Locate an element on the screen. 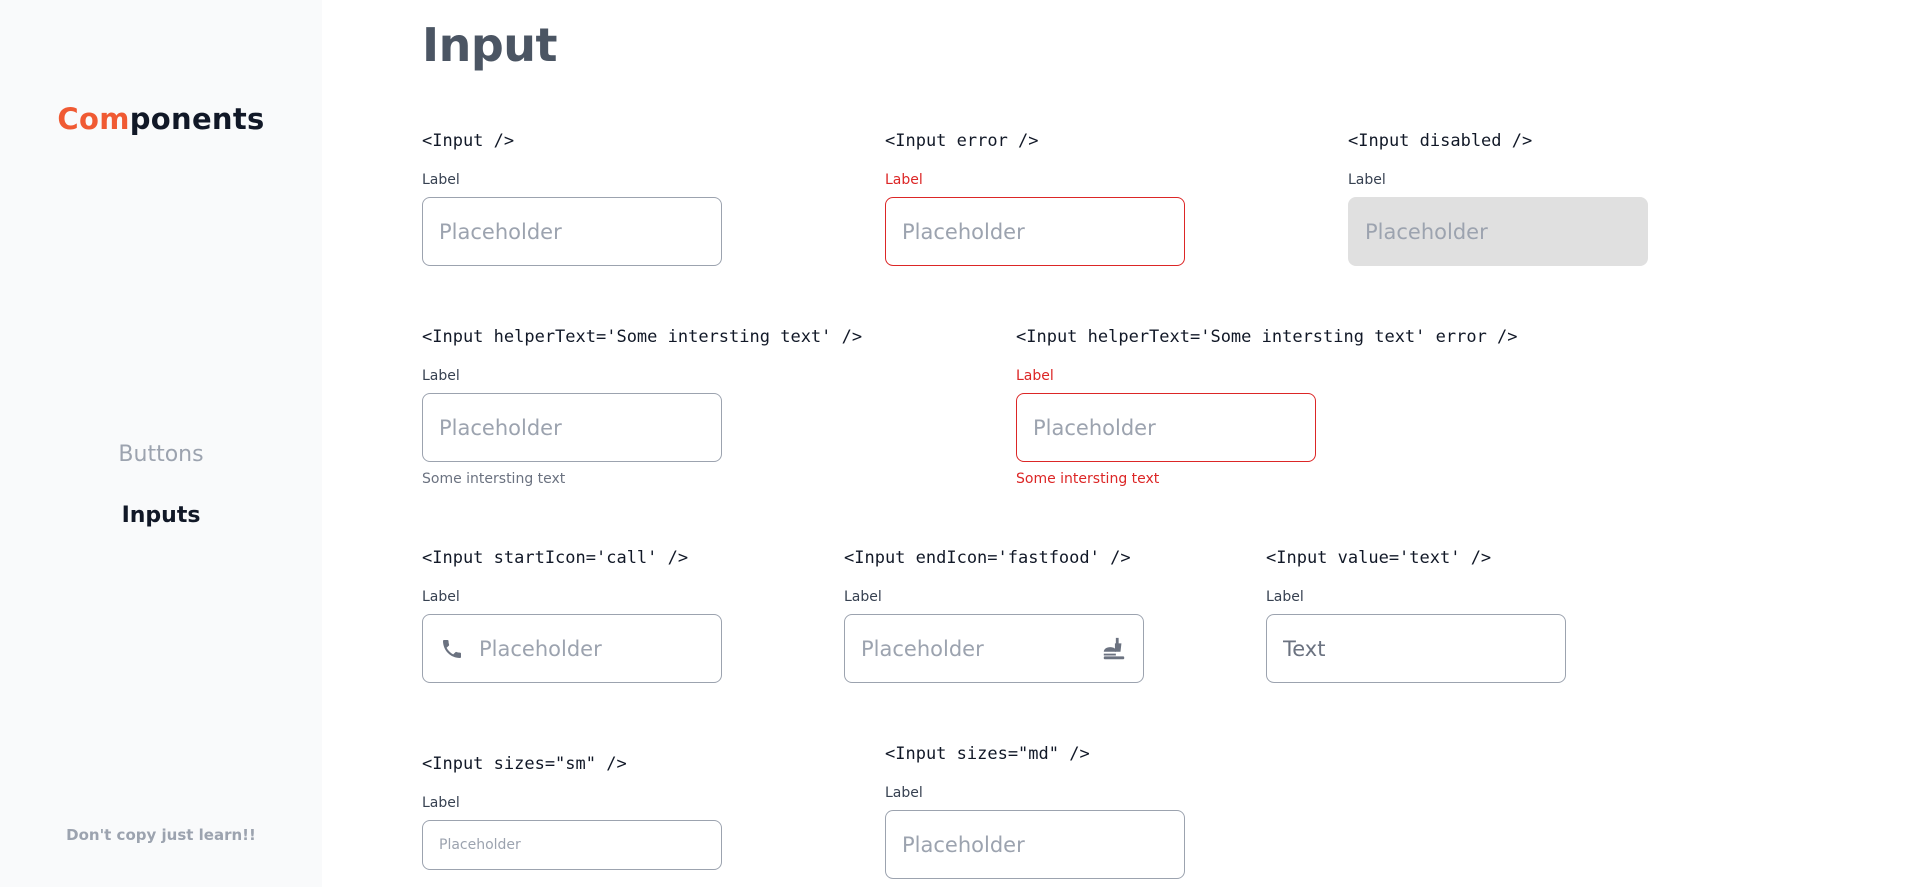 The image size is (1920, 887). demo-error: <Input error /> Label is located at coordinates (1035, 197).